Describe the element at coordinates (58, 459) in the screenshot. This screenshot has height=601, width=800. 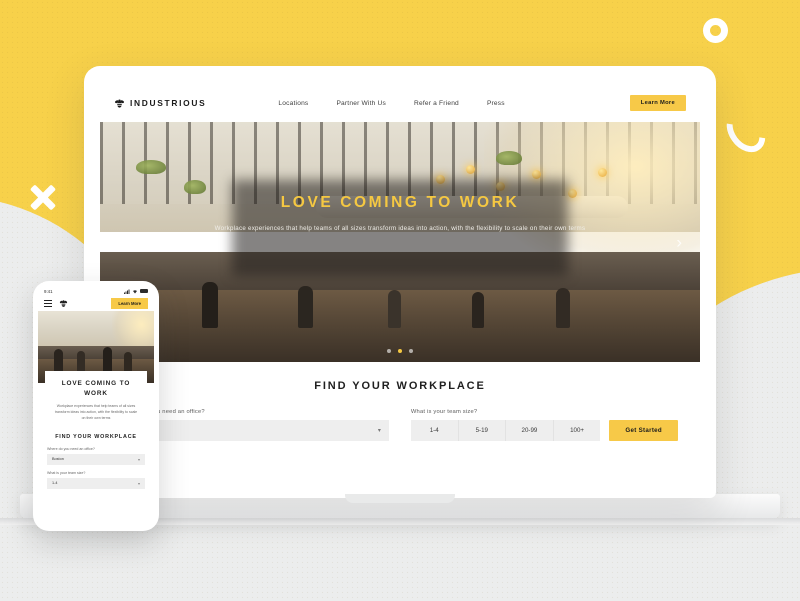
I see `phone-location-value: Boston` at that location.